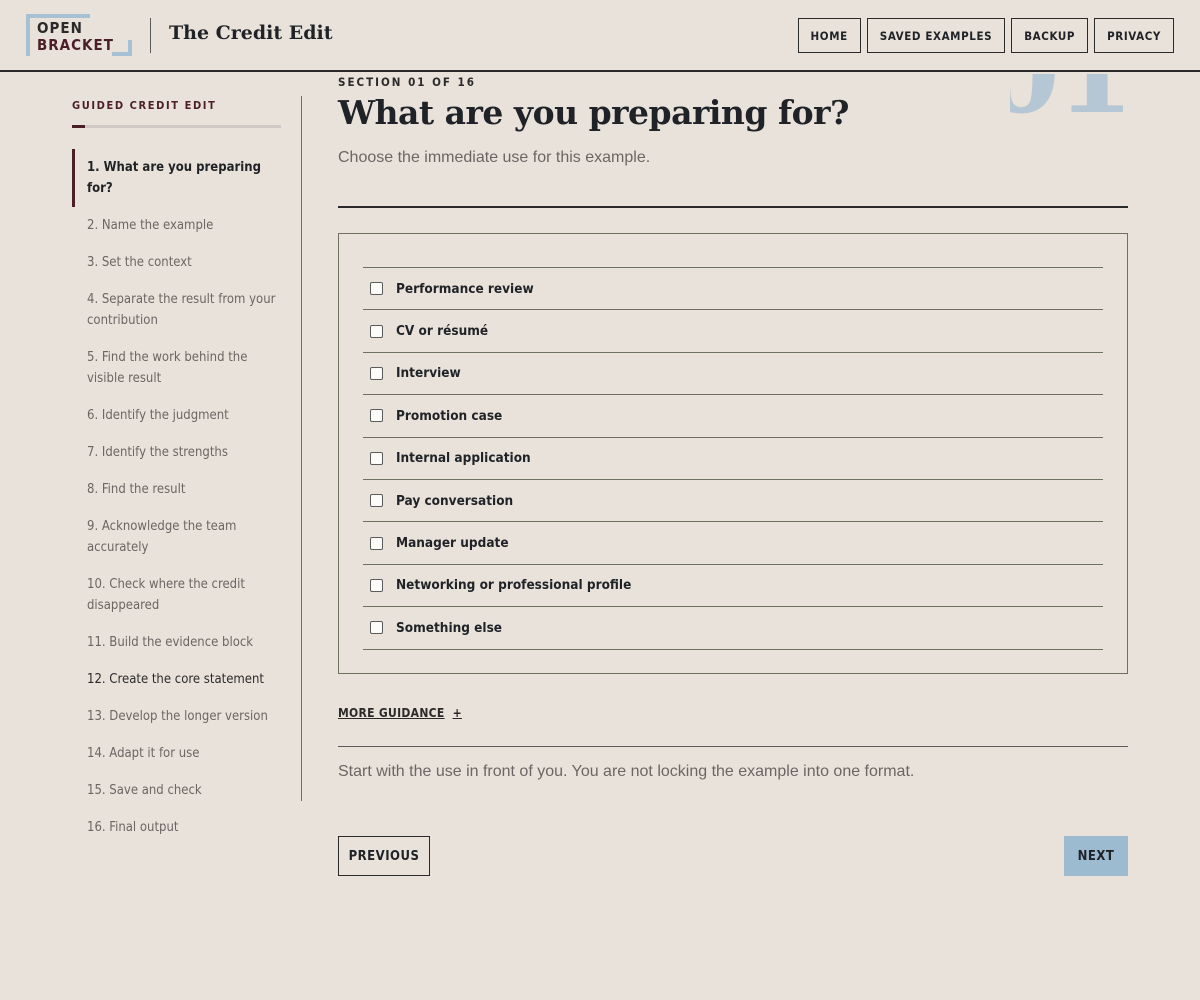 This screenshot has width=1200, height=1000. What do you see at coordinates (428, 373) in the screenshot?
I see `option-label: Interview` at bounding box center [428, 373].